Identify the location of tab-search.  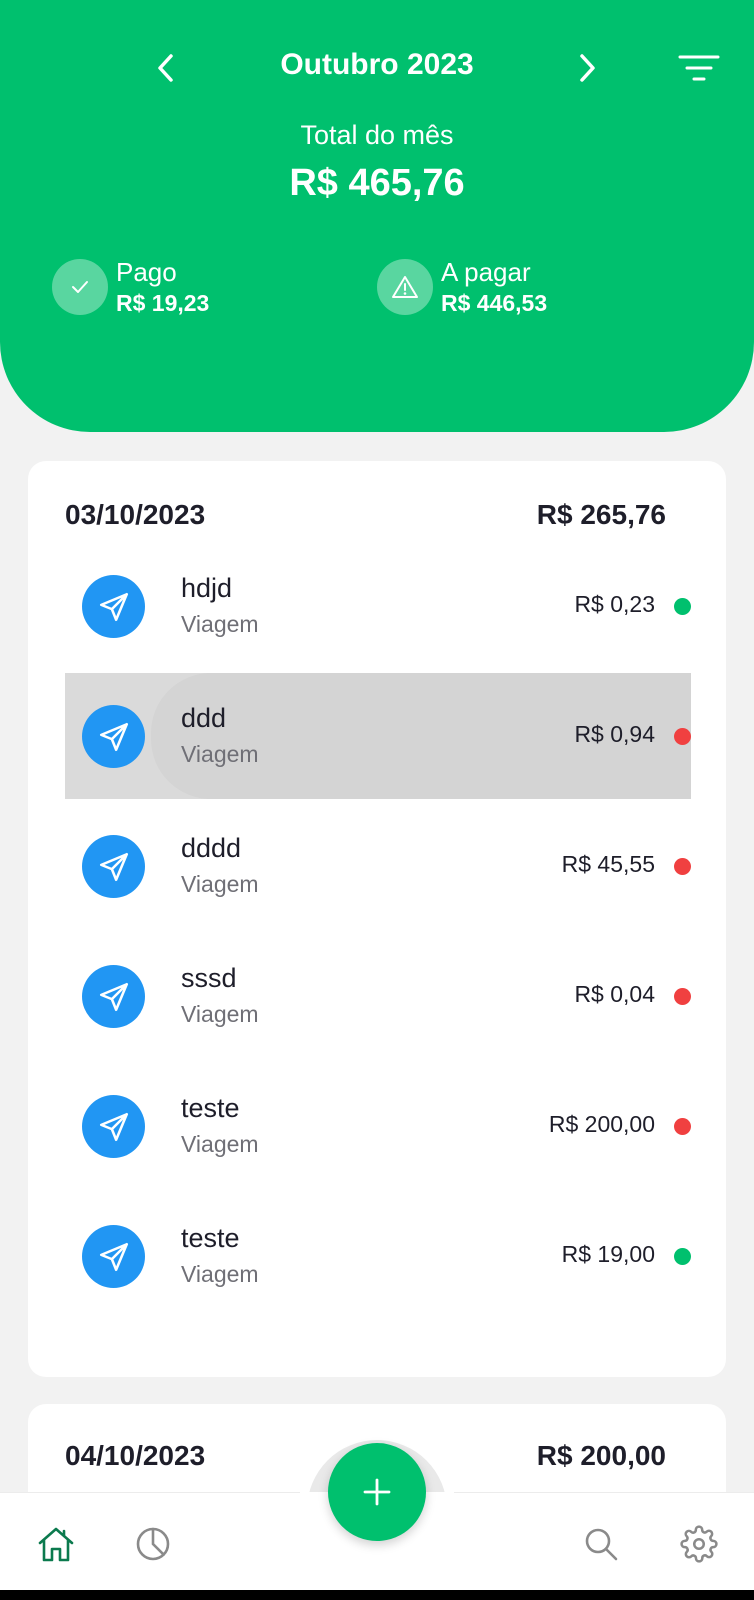
(601, 1544).